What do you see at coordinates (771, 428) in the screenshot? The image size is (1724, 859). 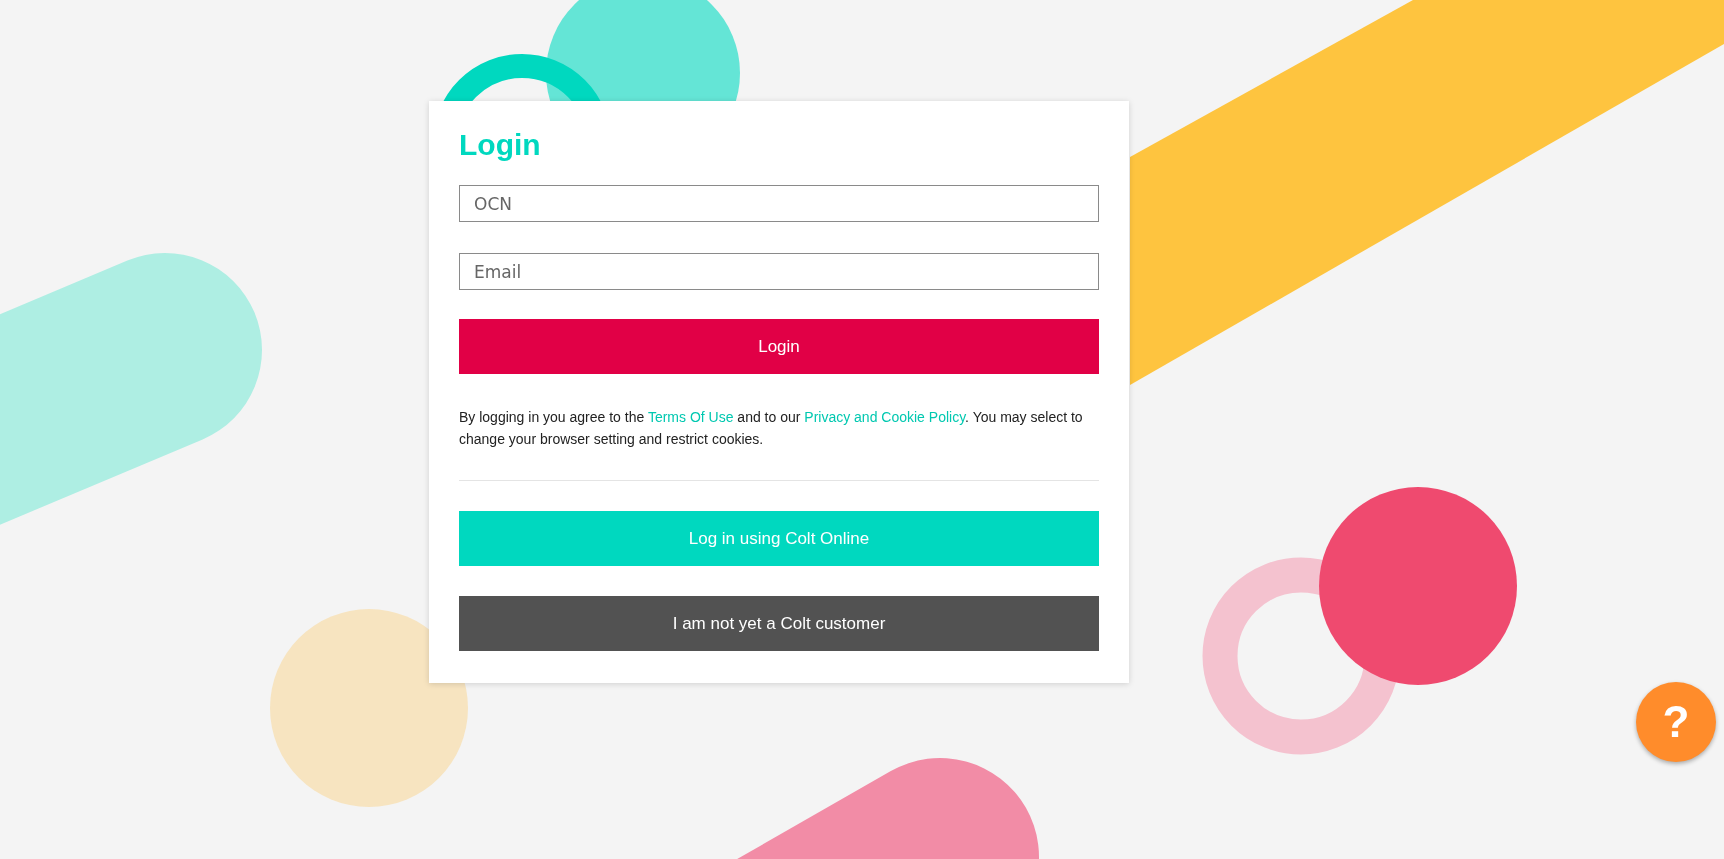 I see `consent-text: By logging in you agree to the Terms Of Use and to our Privacy and Cookie Policy. You may select to change your browser setting and restrict cookies.` at bounding box center [771, 428].